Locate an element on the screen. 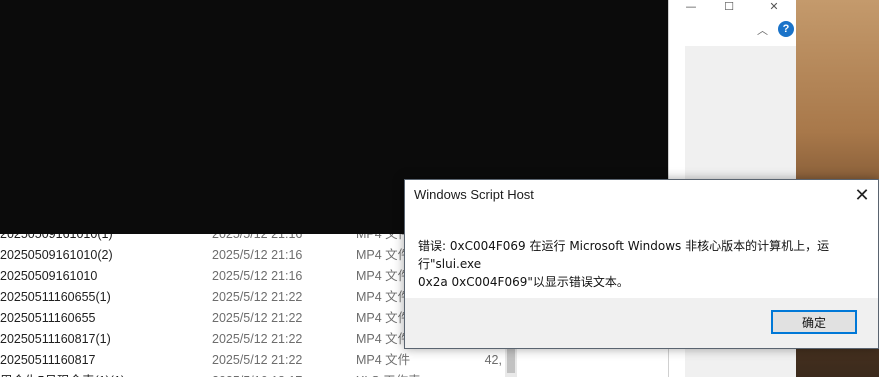 The height and width of the screenshot is (377, 879). file-row: 20250511160817 2025/5/12 21:22 MP4 文件 42, is located at coordinates (252, 360).